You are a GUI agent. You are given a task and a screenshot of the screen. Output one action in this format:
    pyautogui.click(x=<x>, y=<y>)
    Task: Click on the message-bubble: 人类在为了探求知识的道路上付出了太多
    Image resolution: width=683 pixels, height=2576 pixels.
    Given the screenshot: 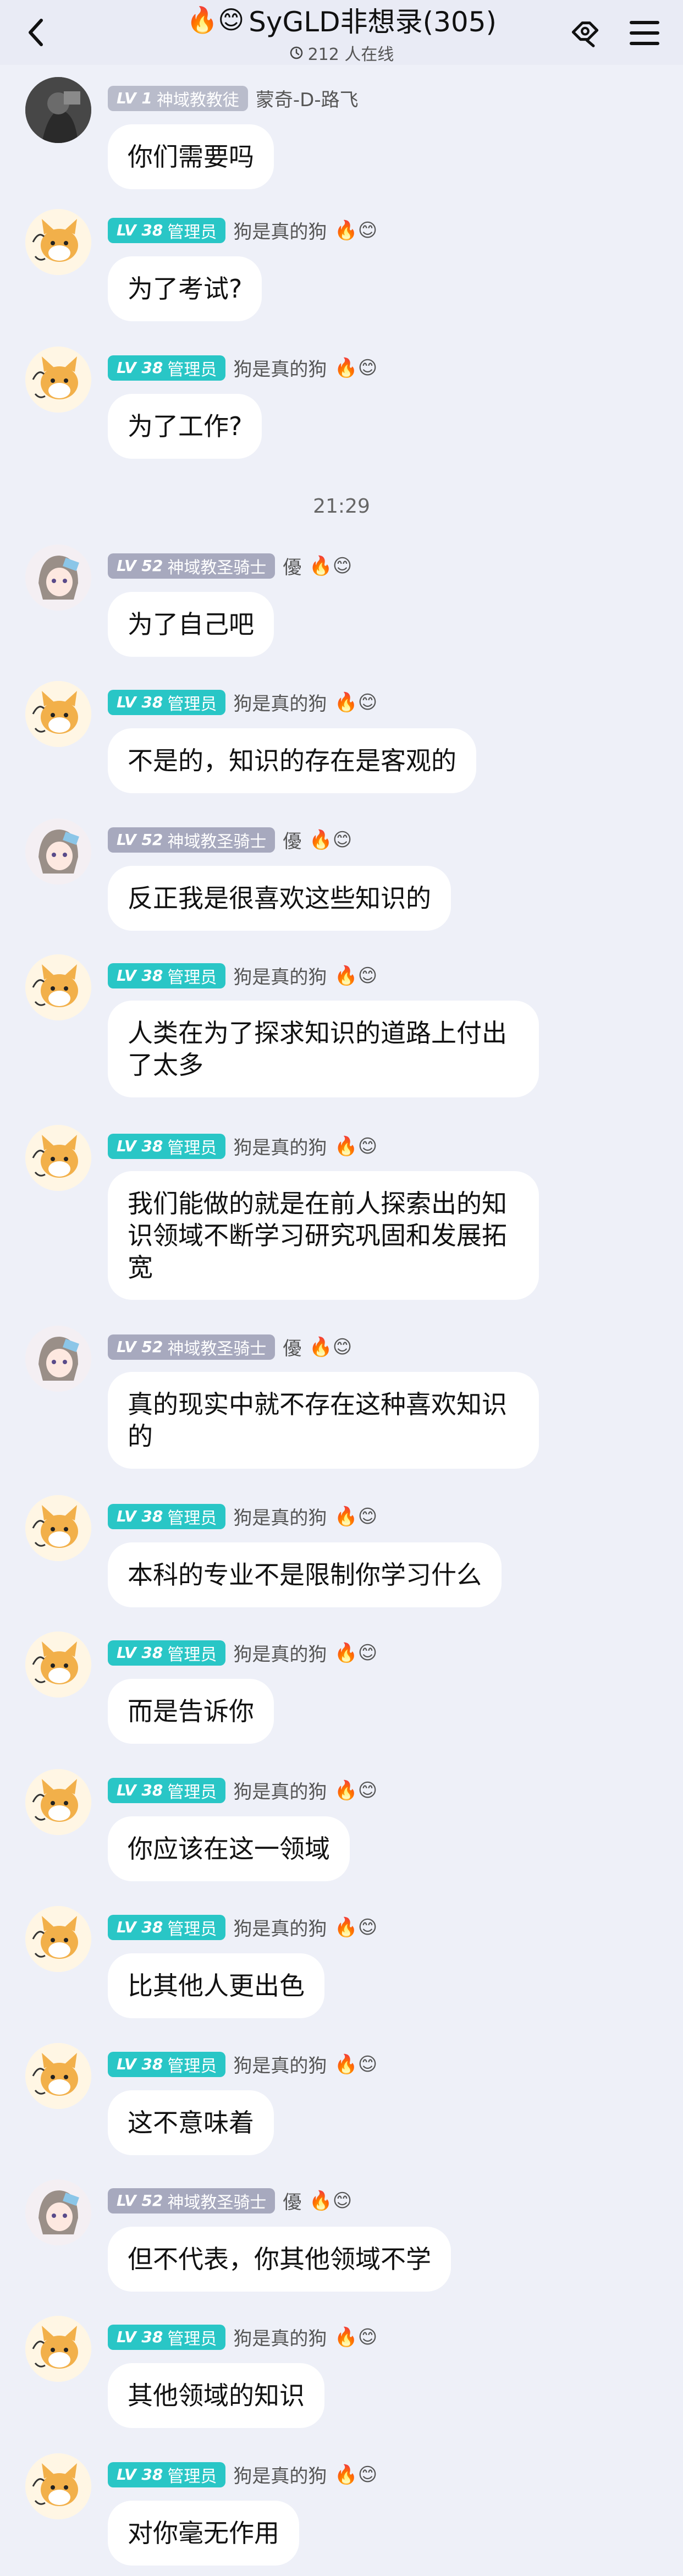 What is the action you would take?
    pyautogui.click(x=323, y=1049)
    